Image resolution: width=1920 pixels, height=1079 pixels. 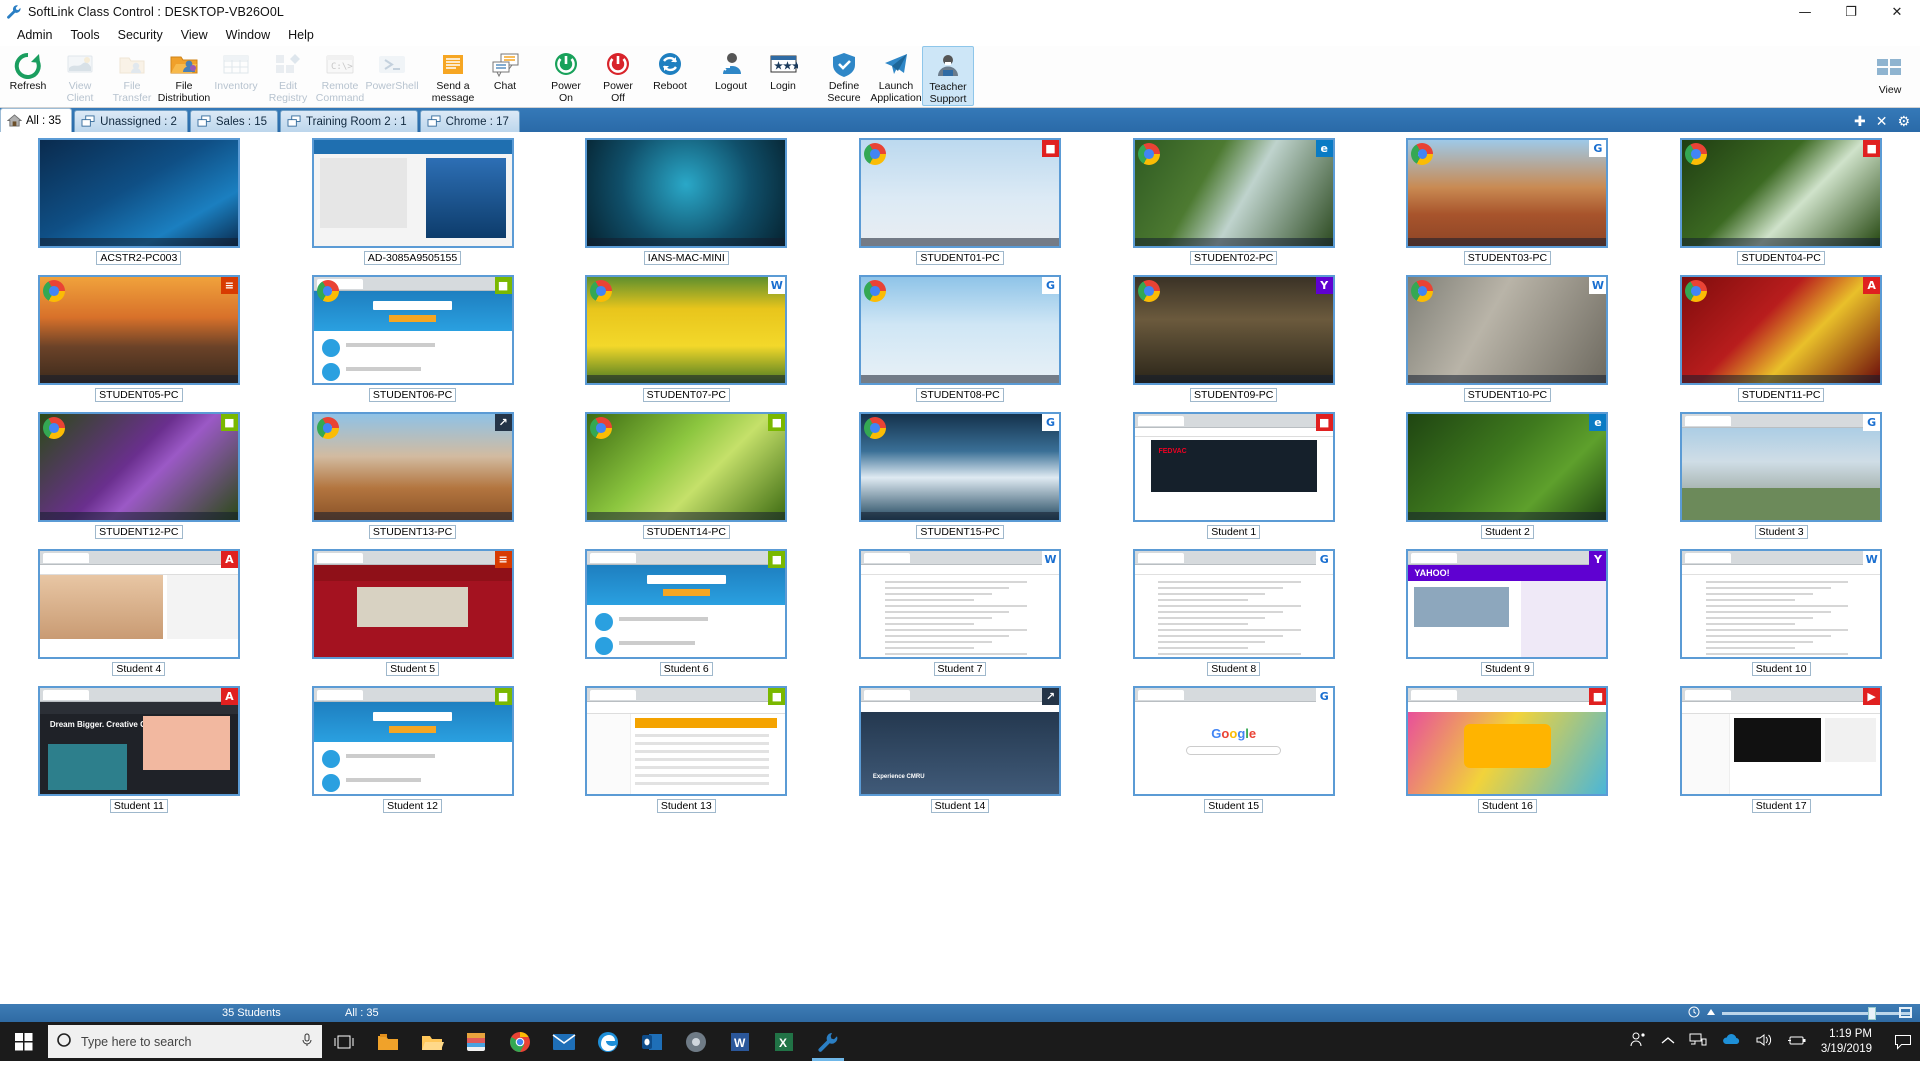 What do you see at coordinates (1731, 1041) in the screenshot?
I see `onedrive-icon` at bounding box center [1731, 1041].